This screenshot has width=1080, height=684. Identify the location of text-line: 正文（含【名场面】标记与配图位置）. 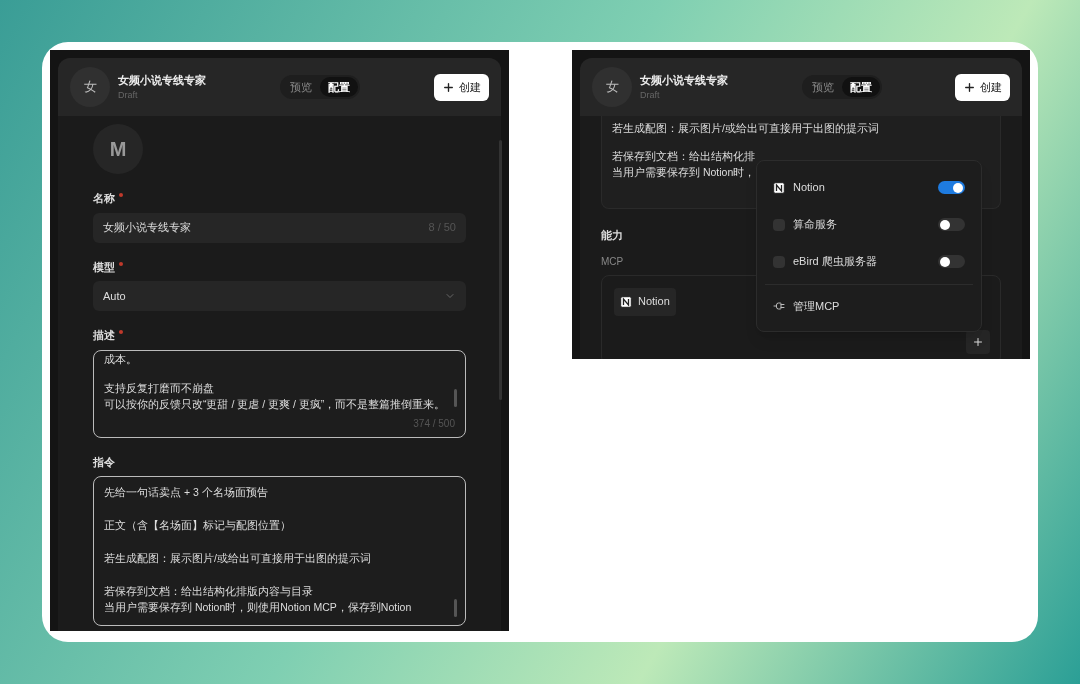
(198, 525).